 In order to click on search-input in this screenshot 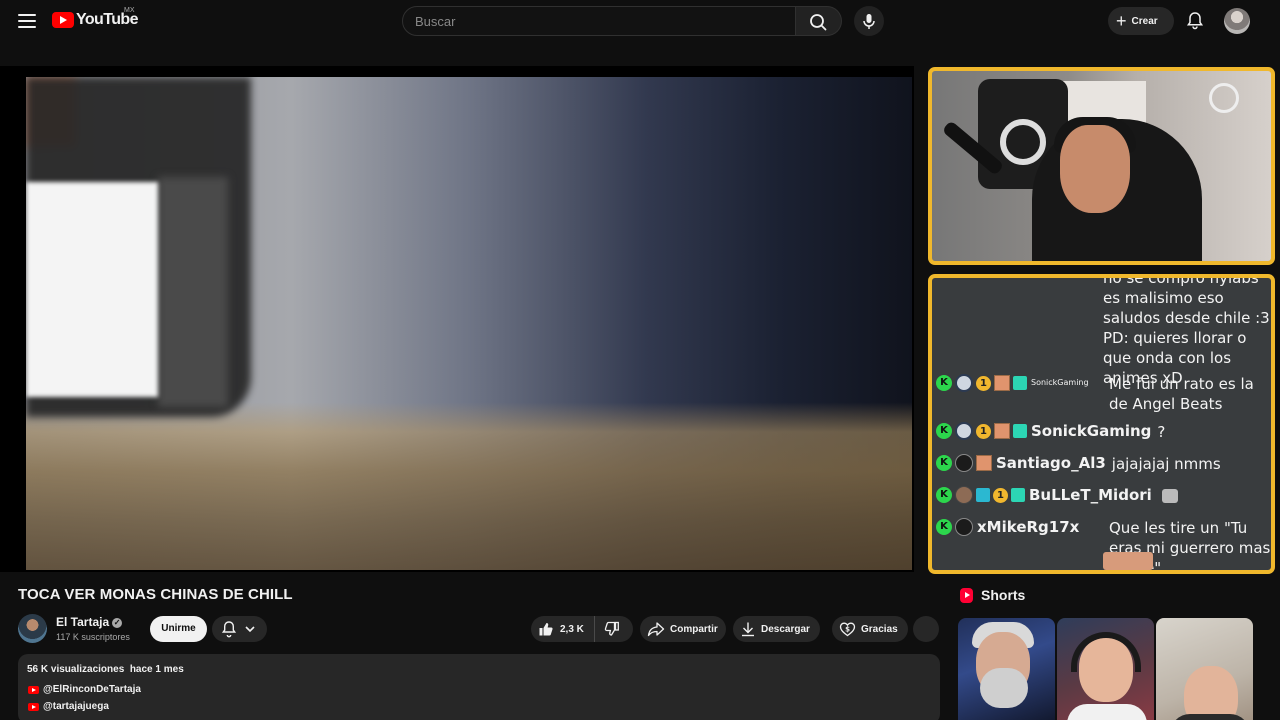, I will do `click(599, 21)`.